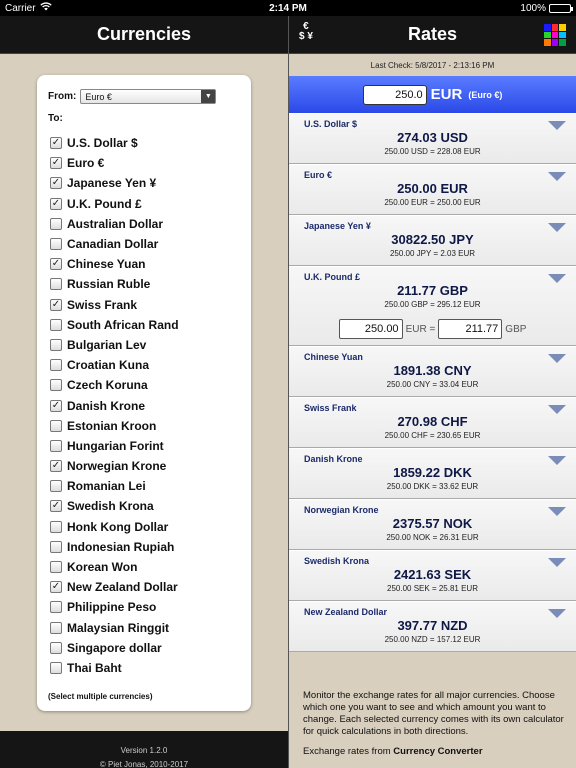  Describe the element at coordinates (561, 8) in the screenshot. I see `battery-icon` at that location.